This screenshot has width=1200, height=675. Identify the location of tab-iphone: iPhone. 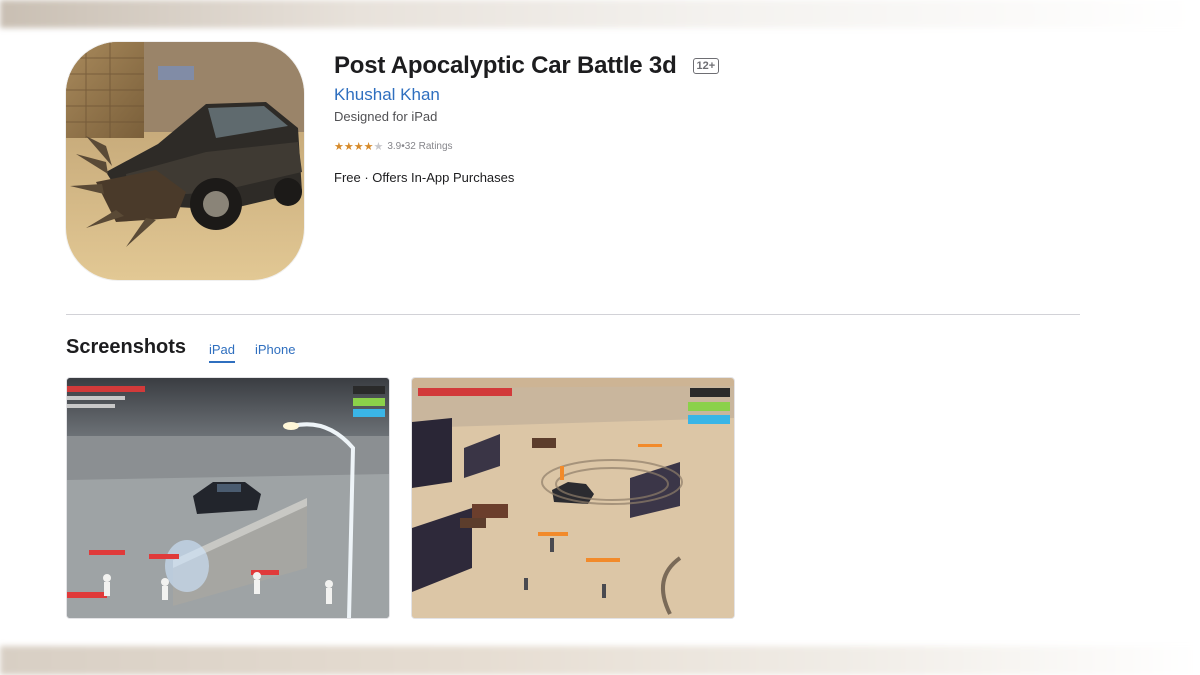
(275, 349).